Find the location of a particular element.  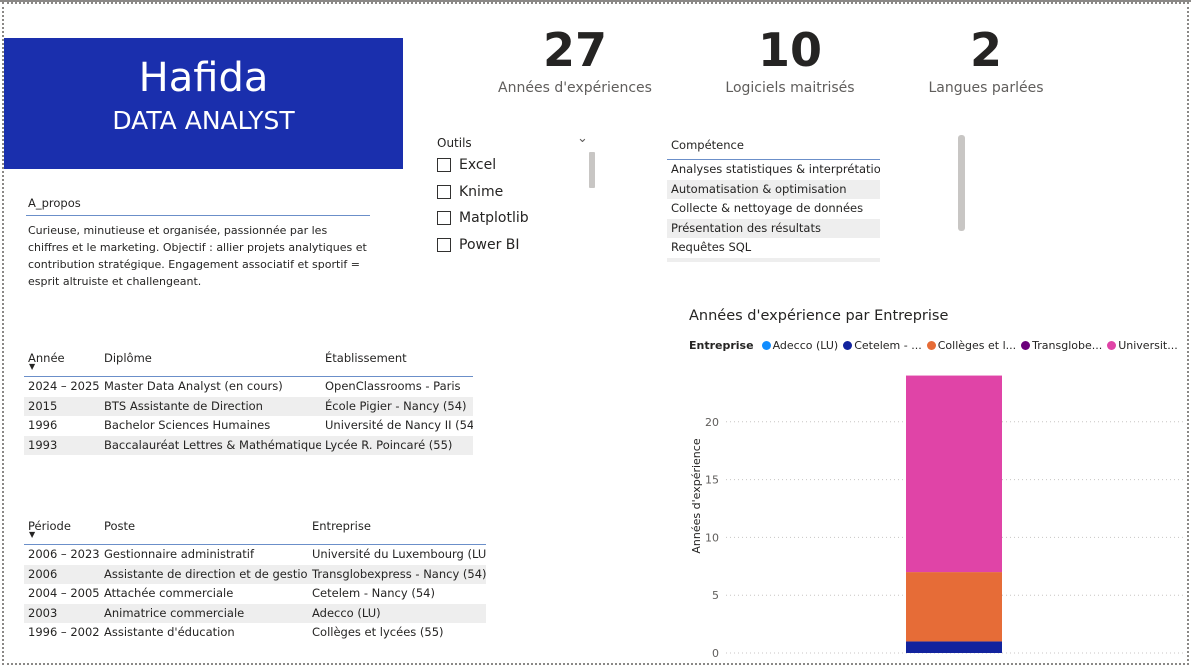

table-cell: 2006 – 2023 is located at coordinates (64, 554).